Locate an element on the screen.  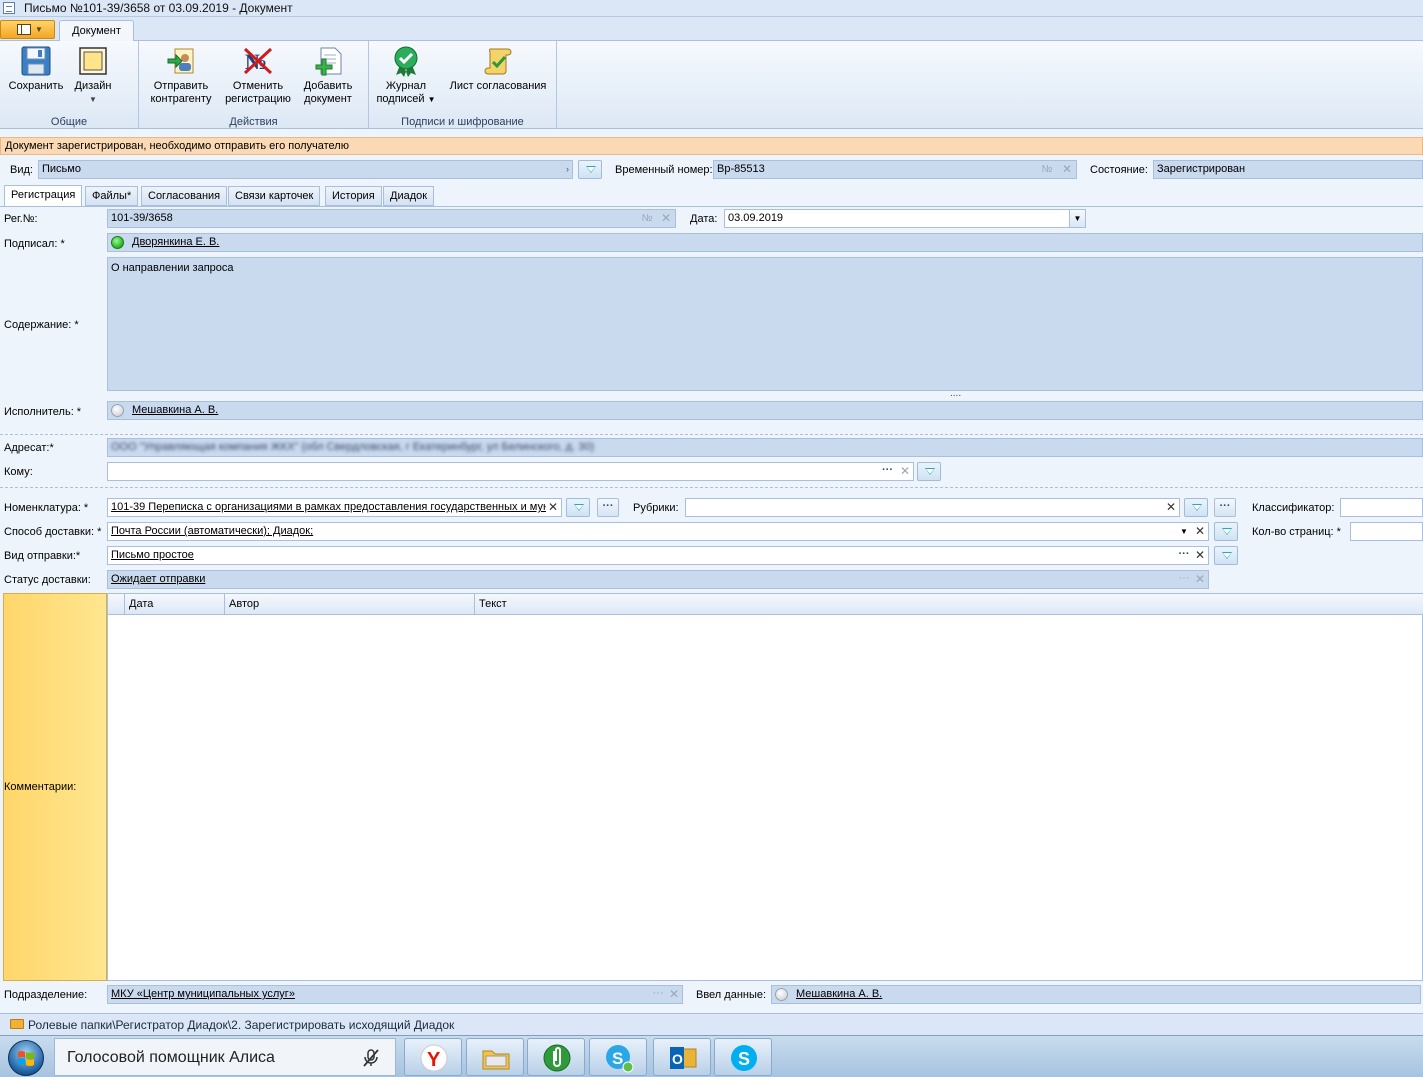
reg-number-value: 101-39/3658 is located at coordinates (142, 218).